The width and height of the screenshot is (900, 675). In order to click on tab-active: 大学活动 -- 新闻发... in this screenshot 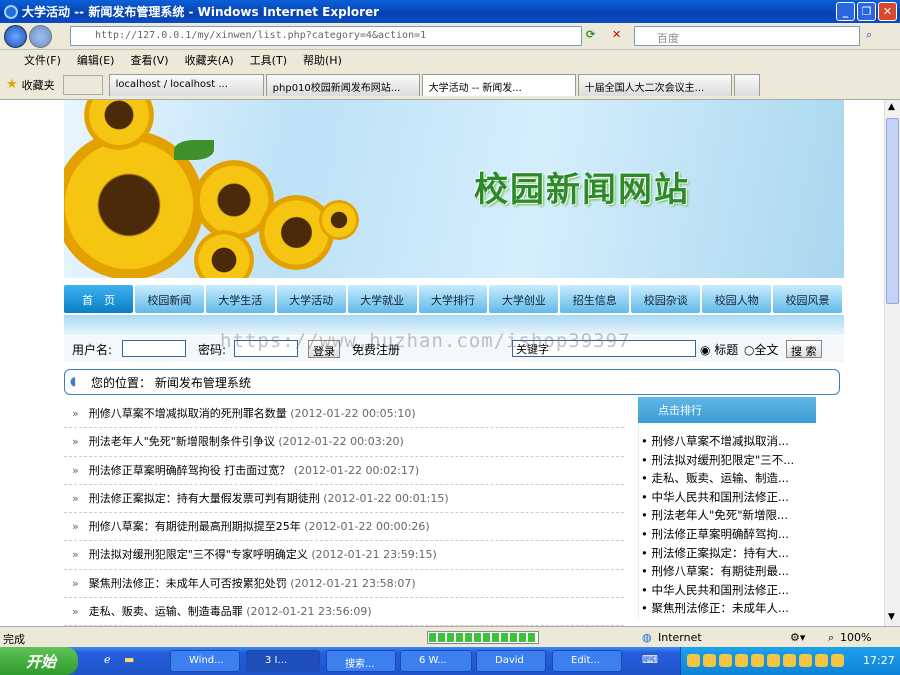, I will do `click(498, 84)`.